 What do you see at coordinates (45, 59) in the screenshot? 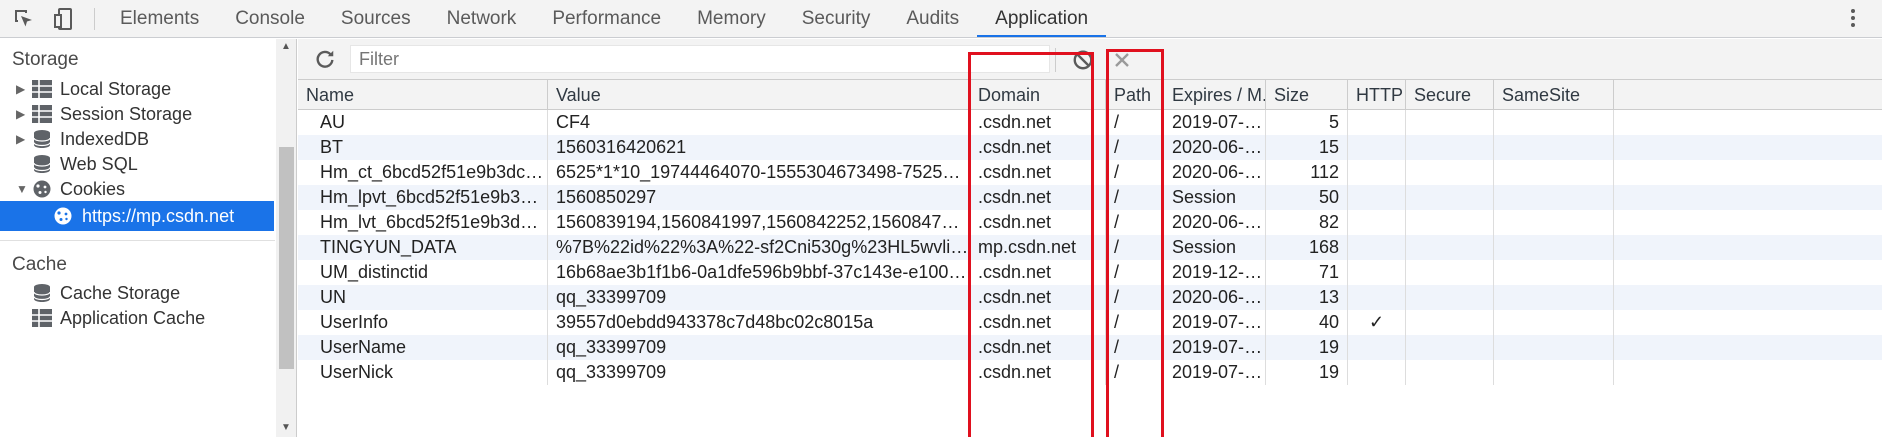
I see `storage-section-title: Storage` at bounding box center [45, 59].